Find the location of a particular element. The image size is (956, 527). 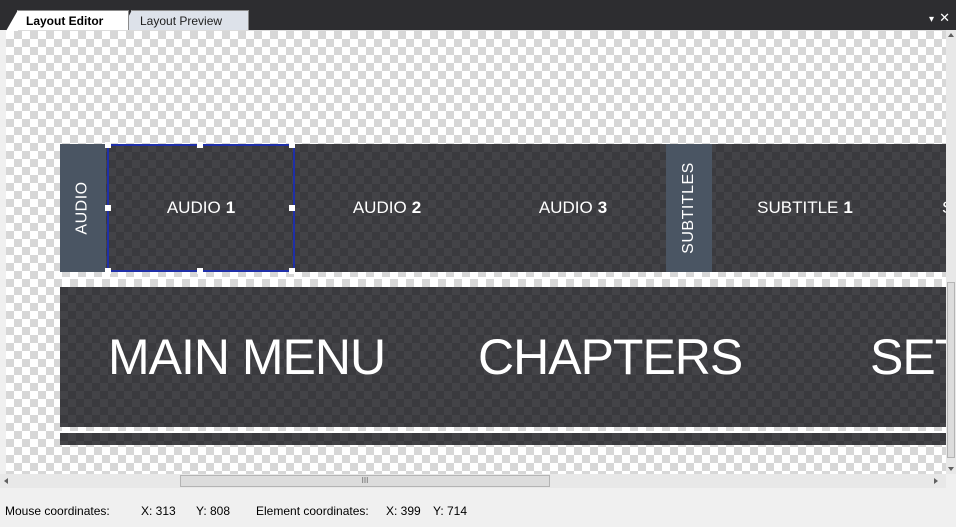

resize-handle-bottom-right is located at coordinates (292, 271).